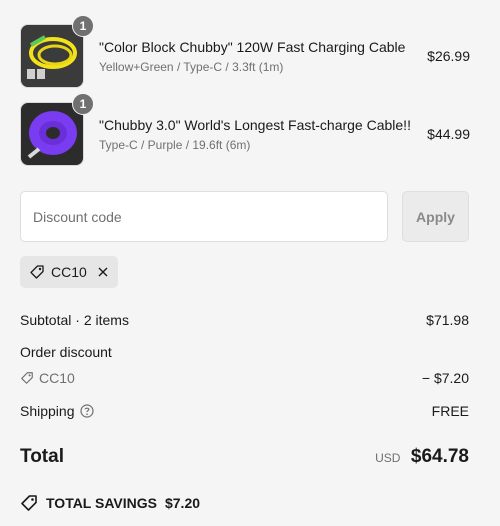 The height and width of the screenshot is (526, 500). What do you see at coordinates (175, 144) in the screenshot?
I see `product-variant: Type-C / Purple / 19.6ft (6m)` at bounding box center [175, 144].